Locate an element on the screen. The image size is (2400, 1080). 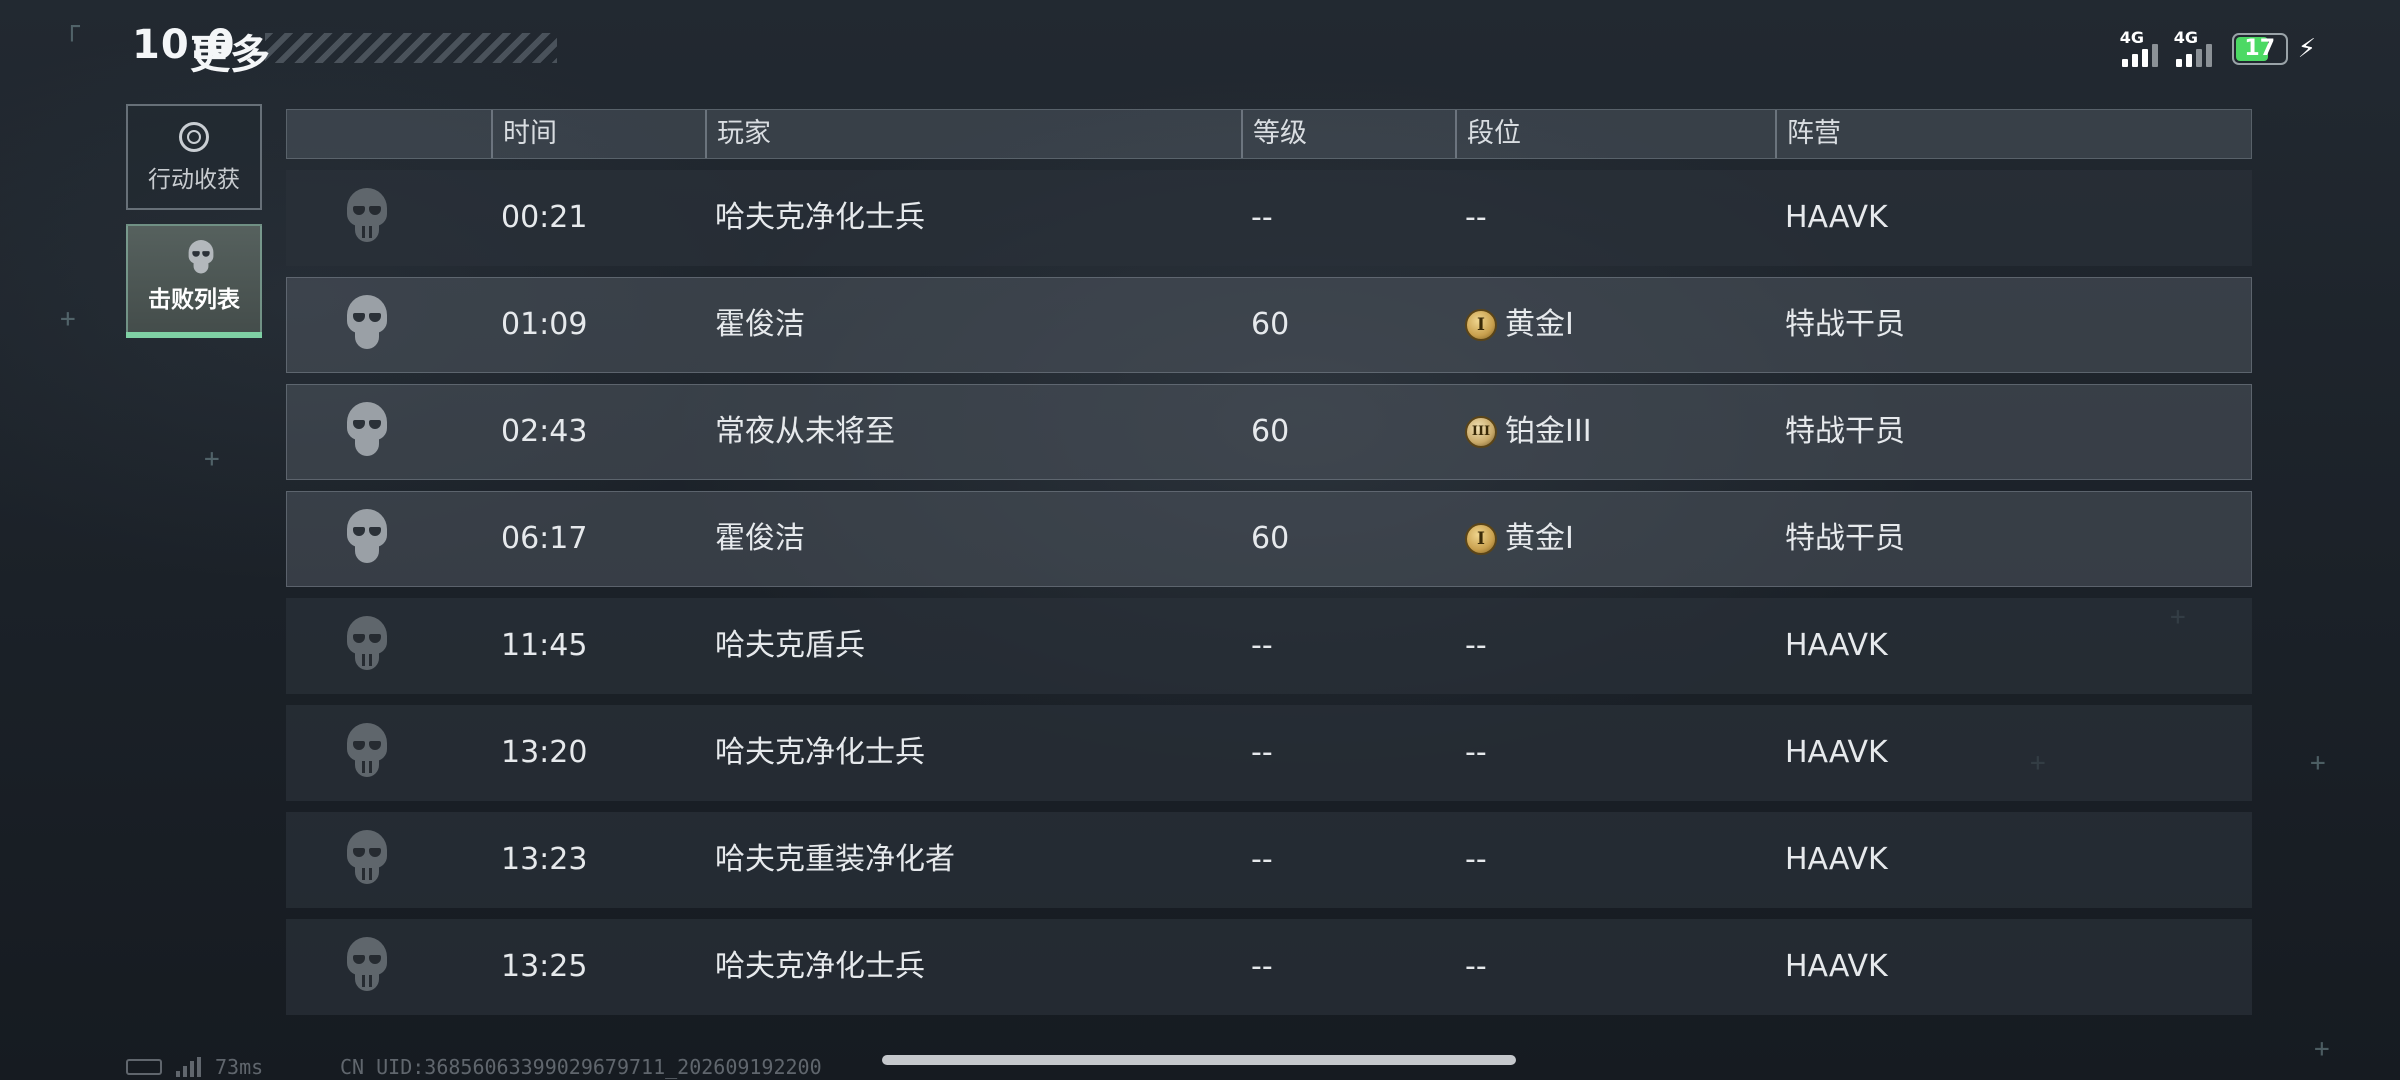
player-name: 哈夫克重装净化者 is located at coordinates (835, 859).